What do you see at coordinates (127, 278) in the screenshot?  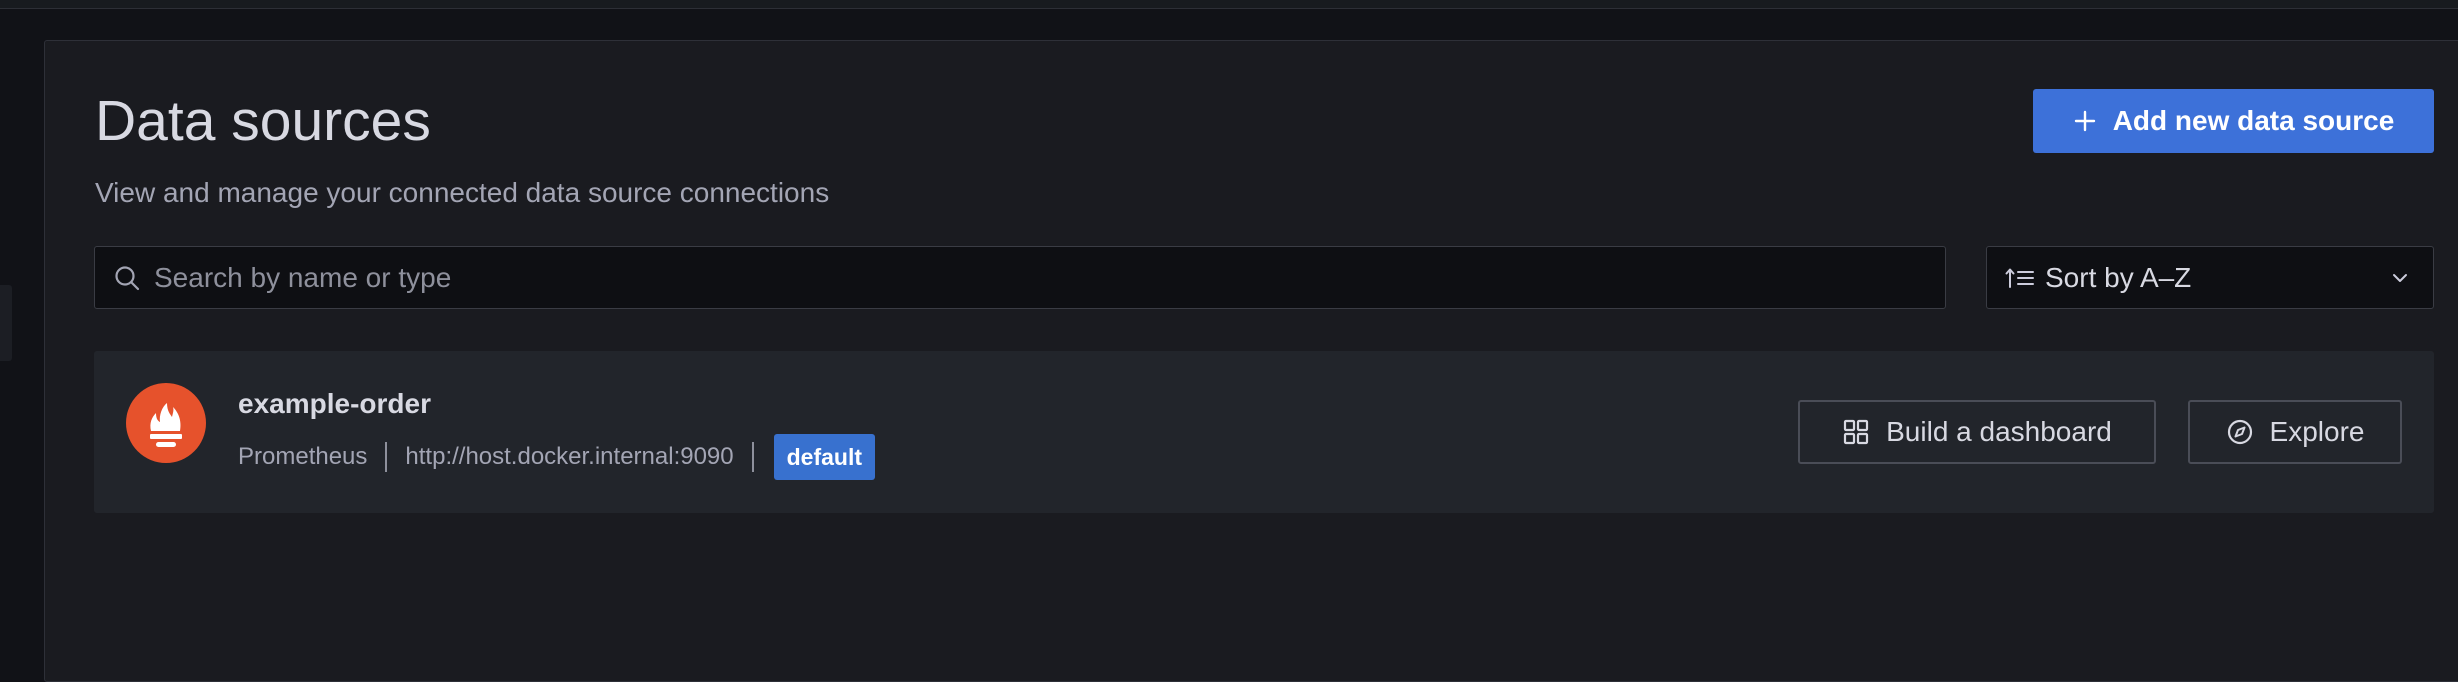 I see `search-icon` at bounding box center [127, 278].